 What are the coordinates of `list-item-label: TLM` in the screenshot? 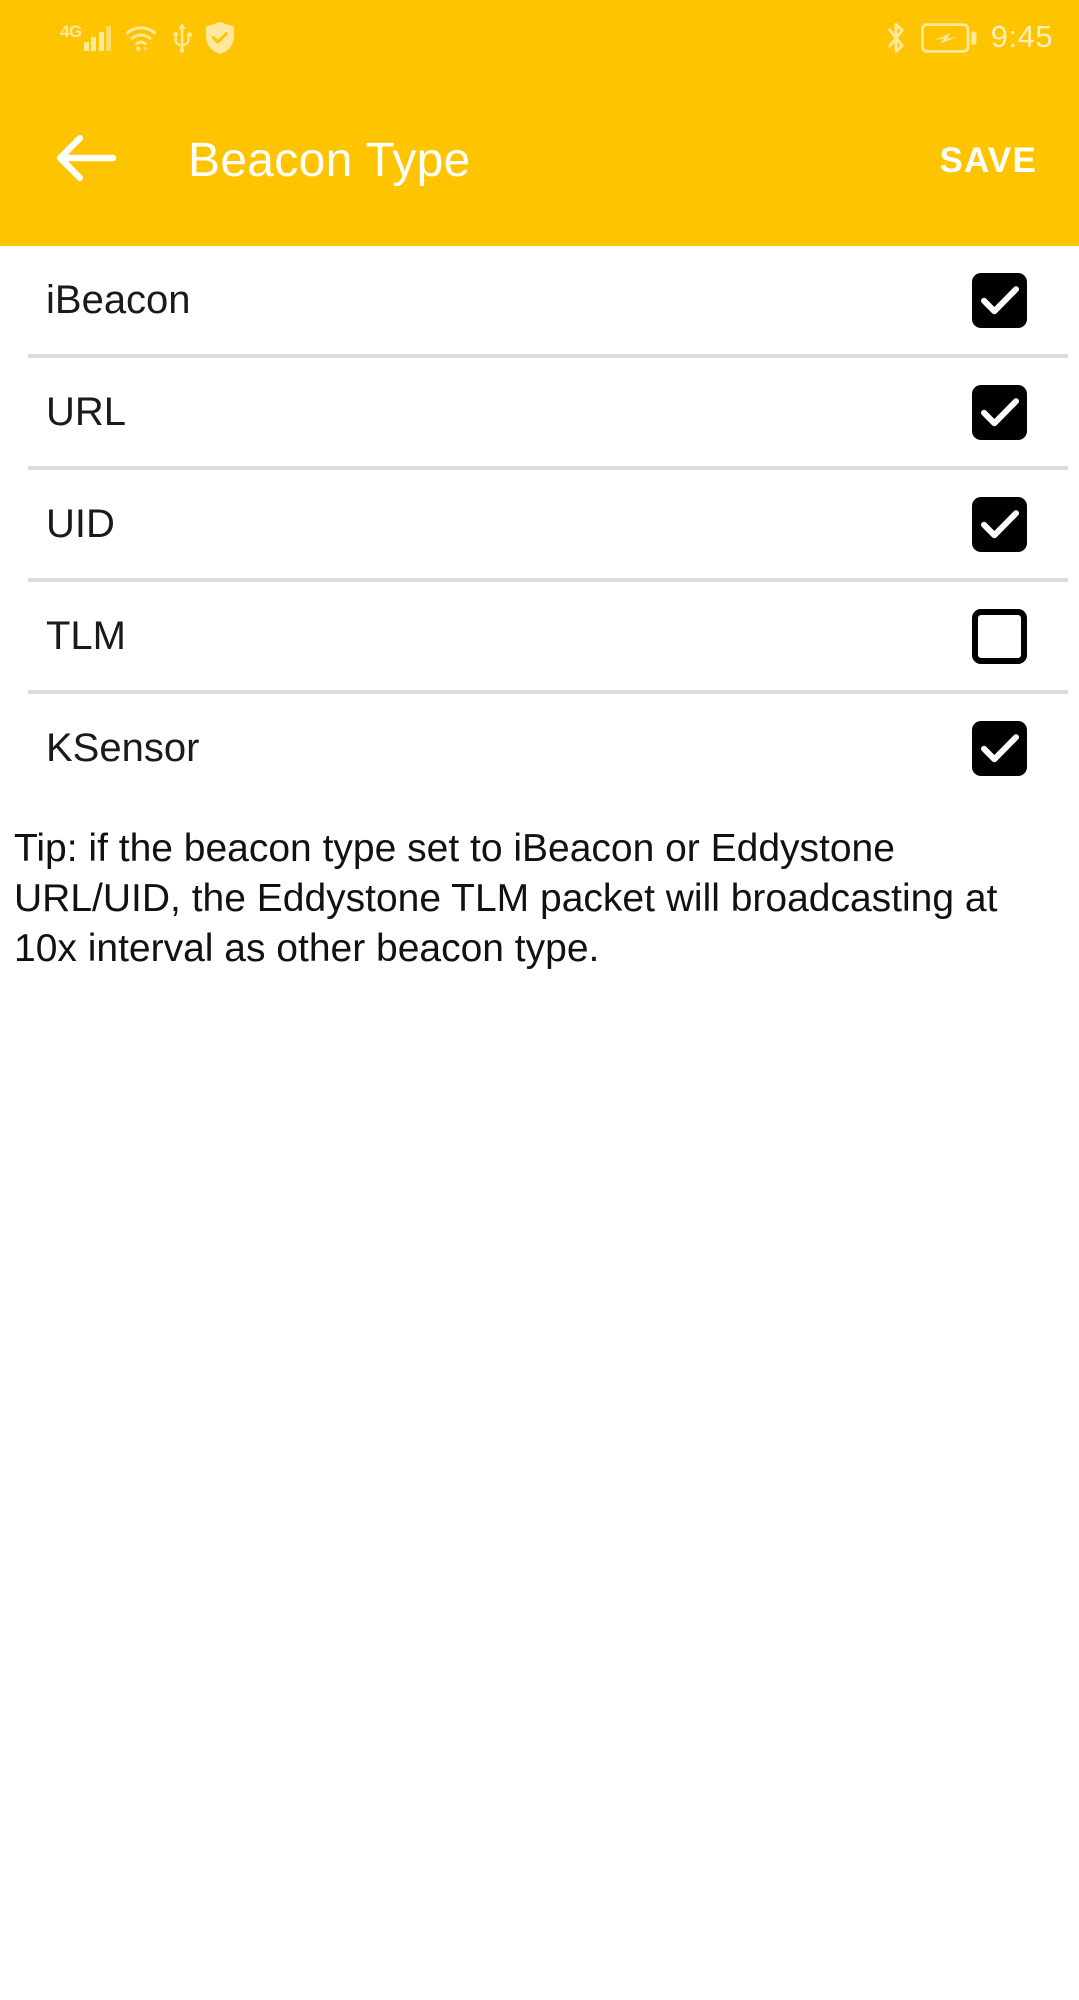 It's located at (86, 636).